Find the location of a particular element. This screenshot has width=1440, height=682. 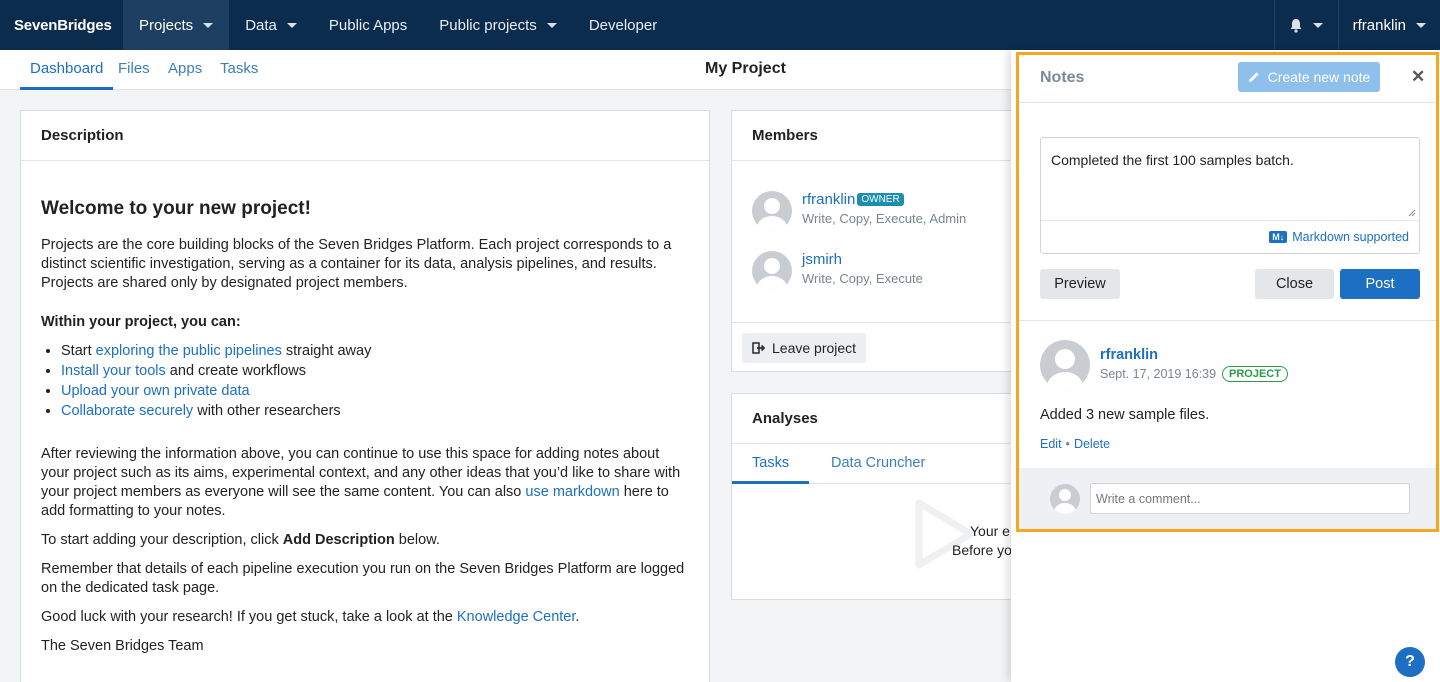

note-author-link: rfranklin is located at coordinates (1129, 355).